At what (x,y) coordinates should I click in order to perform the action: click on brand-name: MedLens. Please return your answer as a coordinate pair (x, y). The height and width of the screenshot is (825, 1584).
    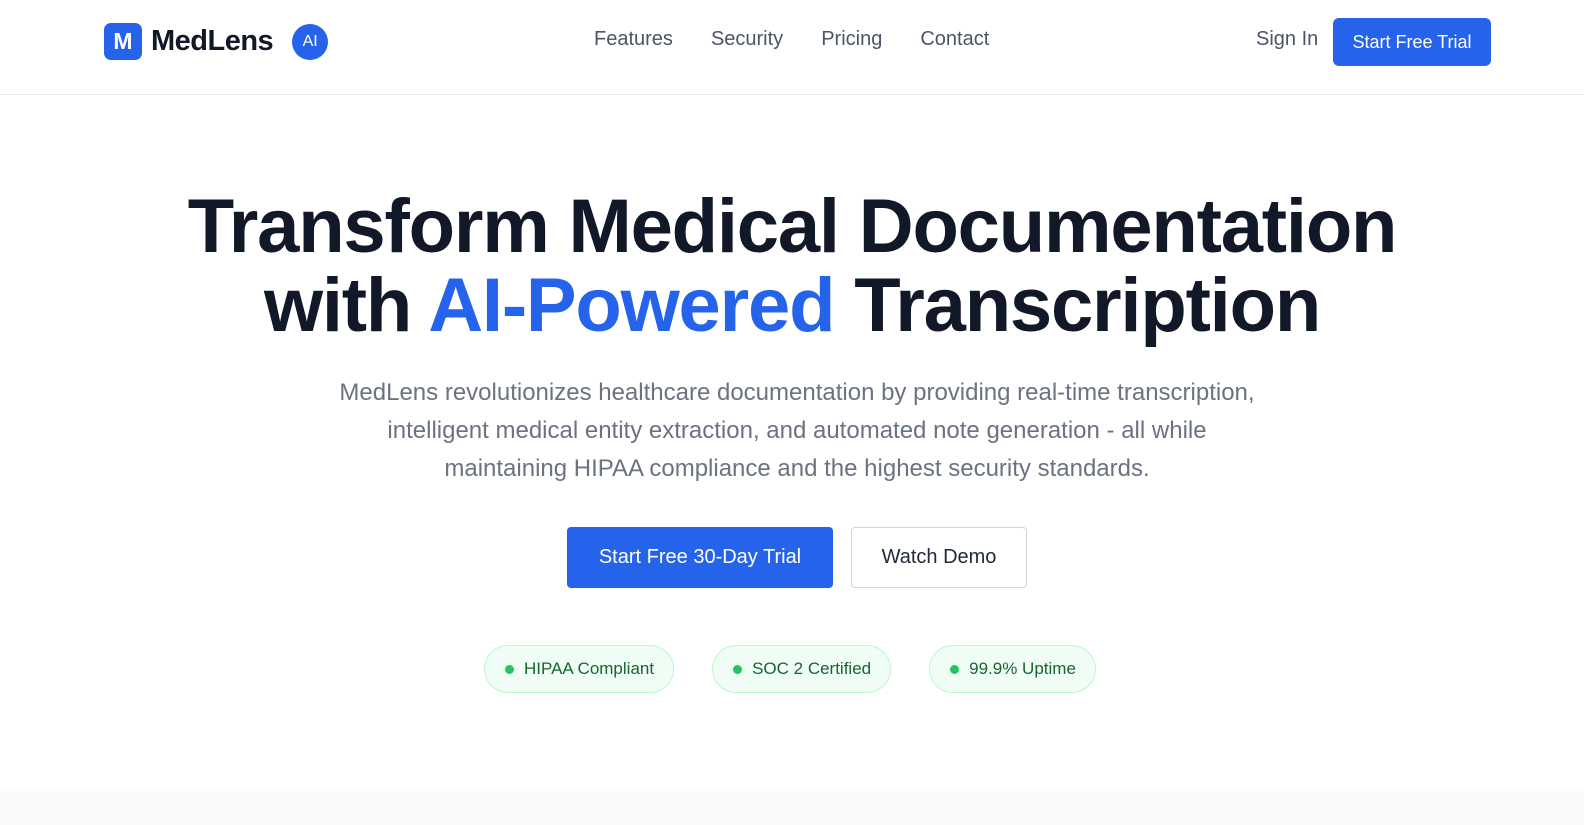
    Looking at the image, I should click on (212, 41).